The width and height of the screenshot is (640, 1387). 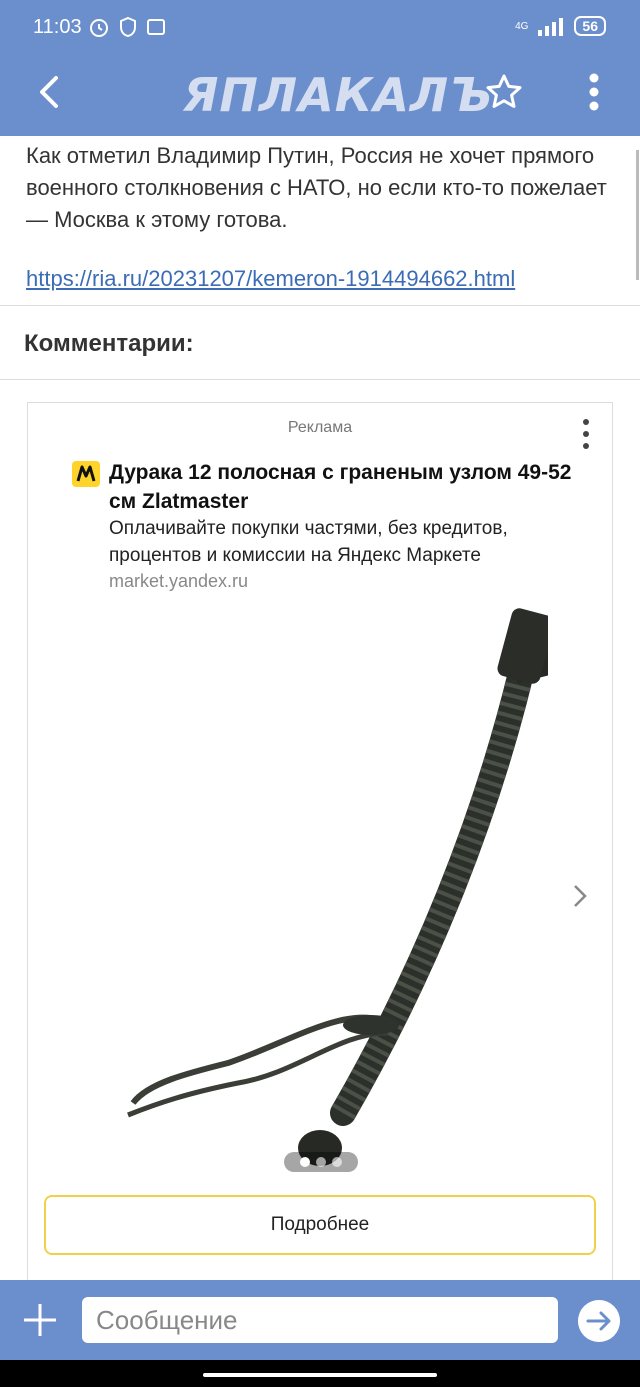 What do you see at coordinates (179, 581) in the screenshot?
I see `ad-domain: market.yandex.ru` at bounding box center [179, 581].